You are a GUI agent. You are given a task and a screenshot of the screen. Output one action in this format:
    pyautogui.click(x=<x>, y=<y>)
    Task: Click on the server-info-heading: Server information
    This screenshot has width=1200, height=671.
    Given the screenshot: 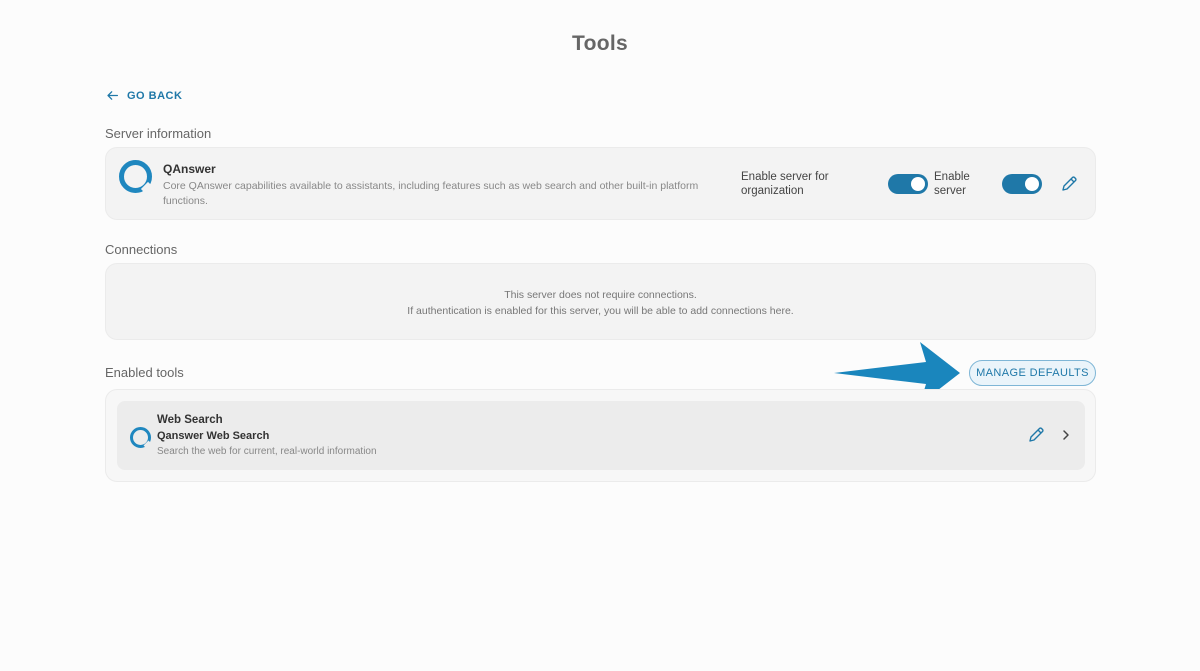 What is the action you would take?
    pyautogui.click(x=158, y=133)
    